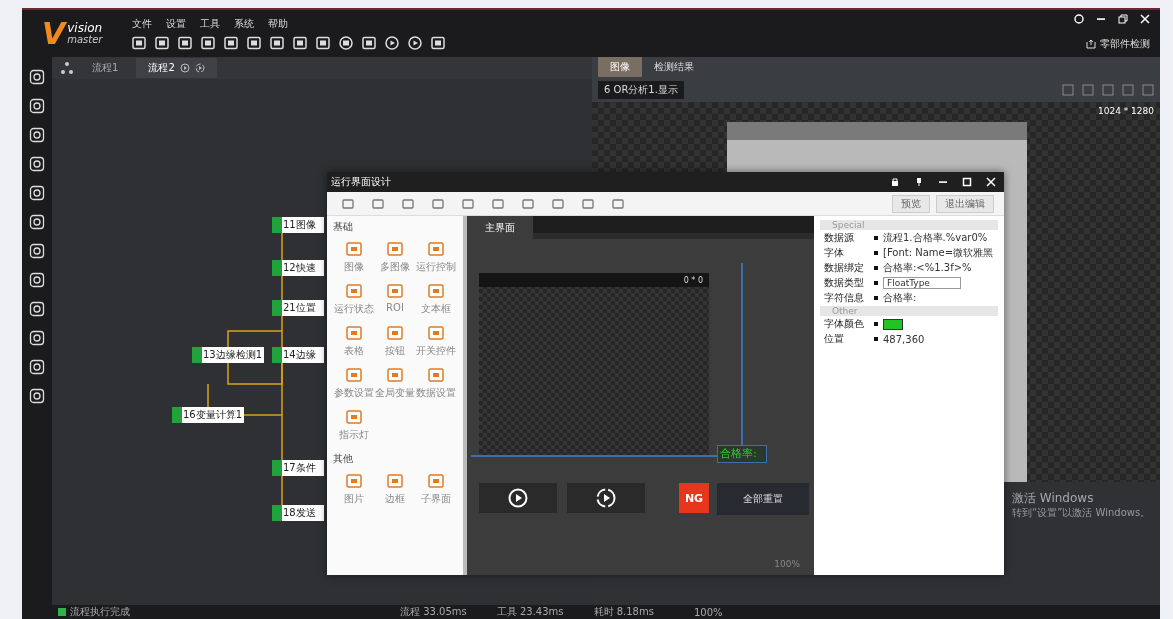 This screenshot has width=1173, height=619. Describe the element at coordinates (354, 489) in the screenshot. I see `widget-item: 图片` at that location.